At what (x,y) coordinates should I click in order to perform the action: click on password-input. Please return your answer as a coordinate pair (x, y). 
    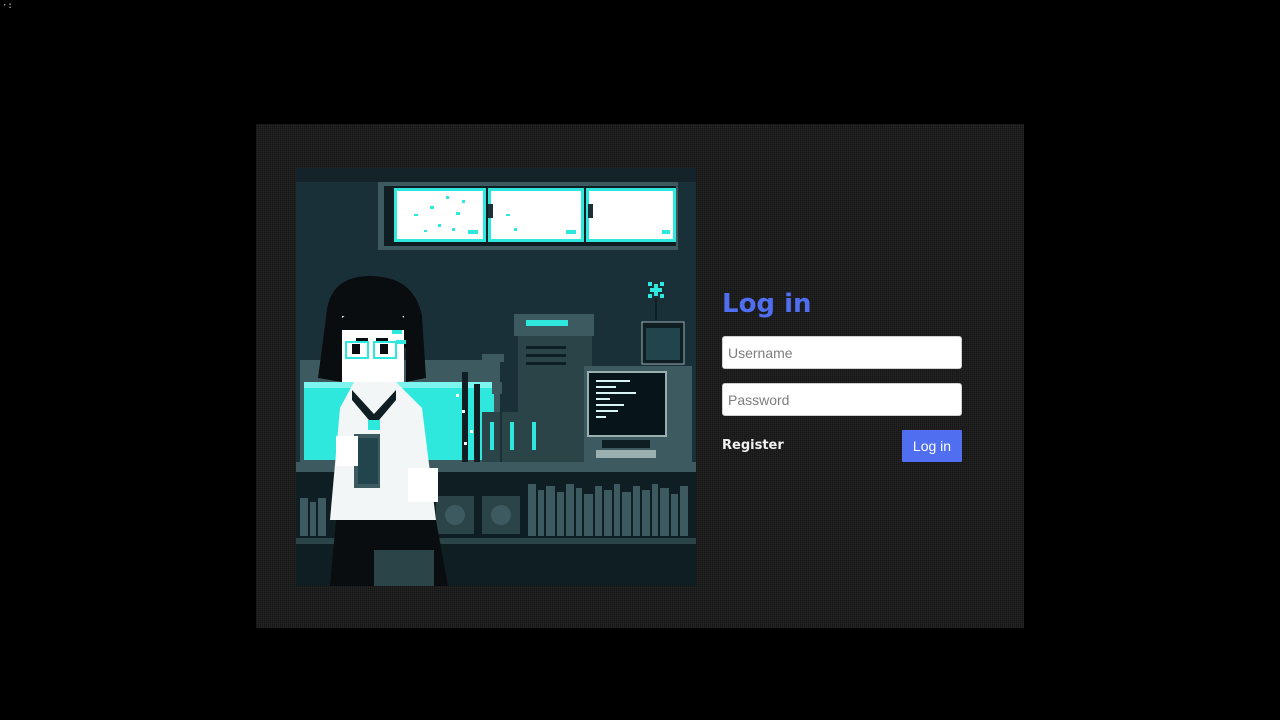
    Looking at the image, I should click on (842, 399).